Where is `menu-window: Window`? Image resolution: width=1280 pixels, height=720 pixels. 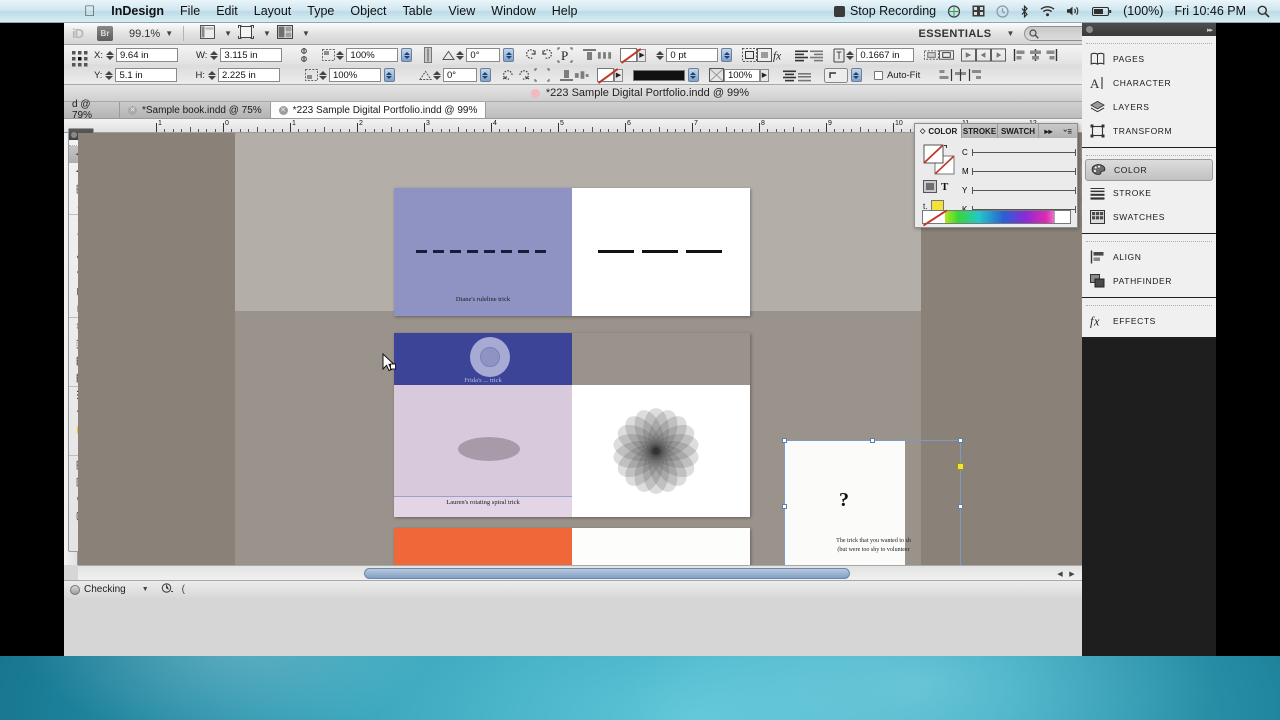
menu-window: Window is located at coordinates (513, 11).